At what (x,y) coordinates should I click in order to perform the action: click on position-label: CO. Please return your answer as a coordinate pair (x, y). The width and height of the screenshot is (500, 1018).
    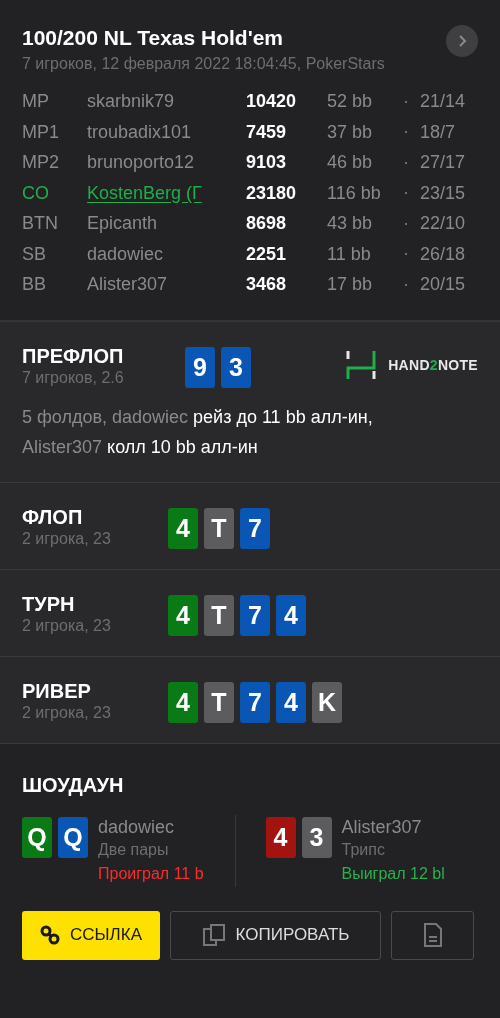
    Looking at the image, I should click on (36, 193).